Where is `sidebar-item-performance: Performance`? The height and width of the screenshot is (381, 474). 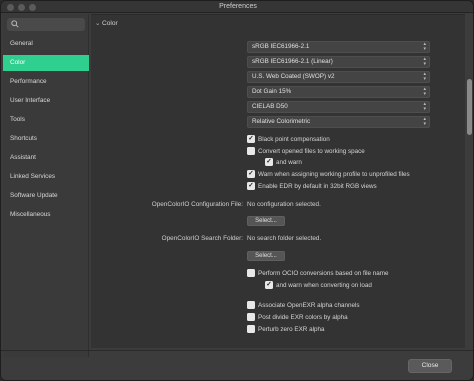 sidebar-item-performance: Performance is located at coordinates (46, 82).